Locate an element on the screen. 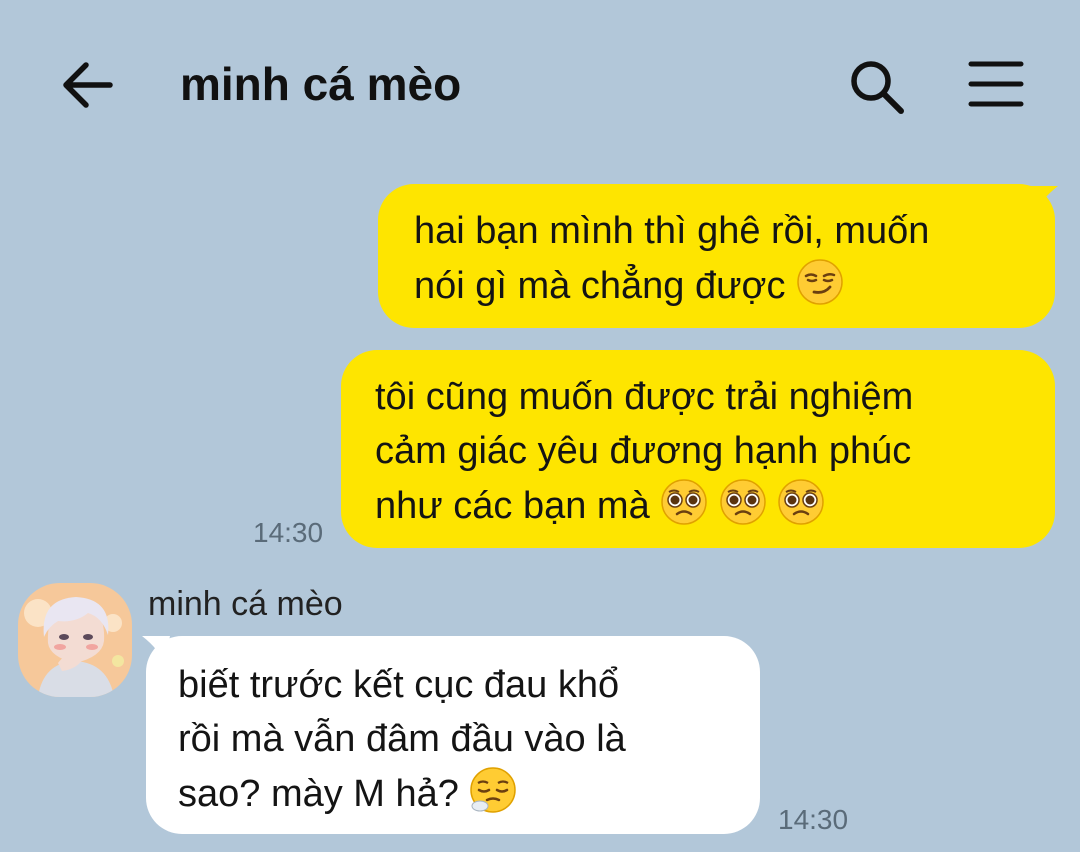 The height and width of the screenshot is (852, 1080). message-text-line: sao? mày M hả? is located at coordinates (318, 794).